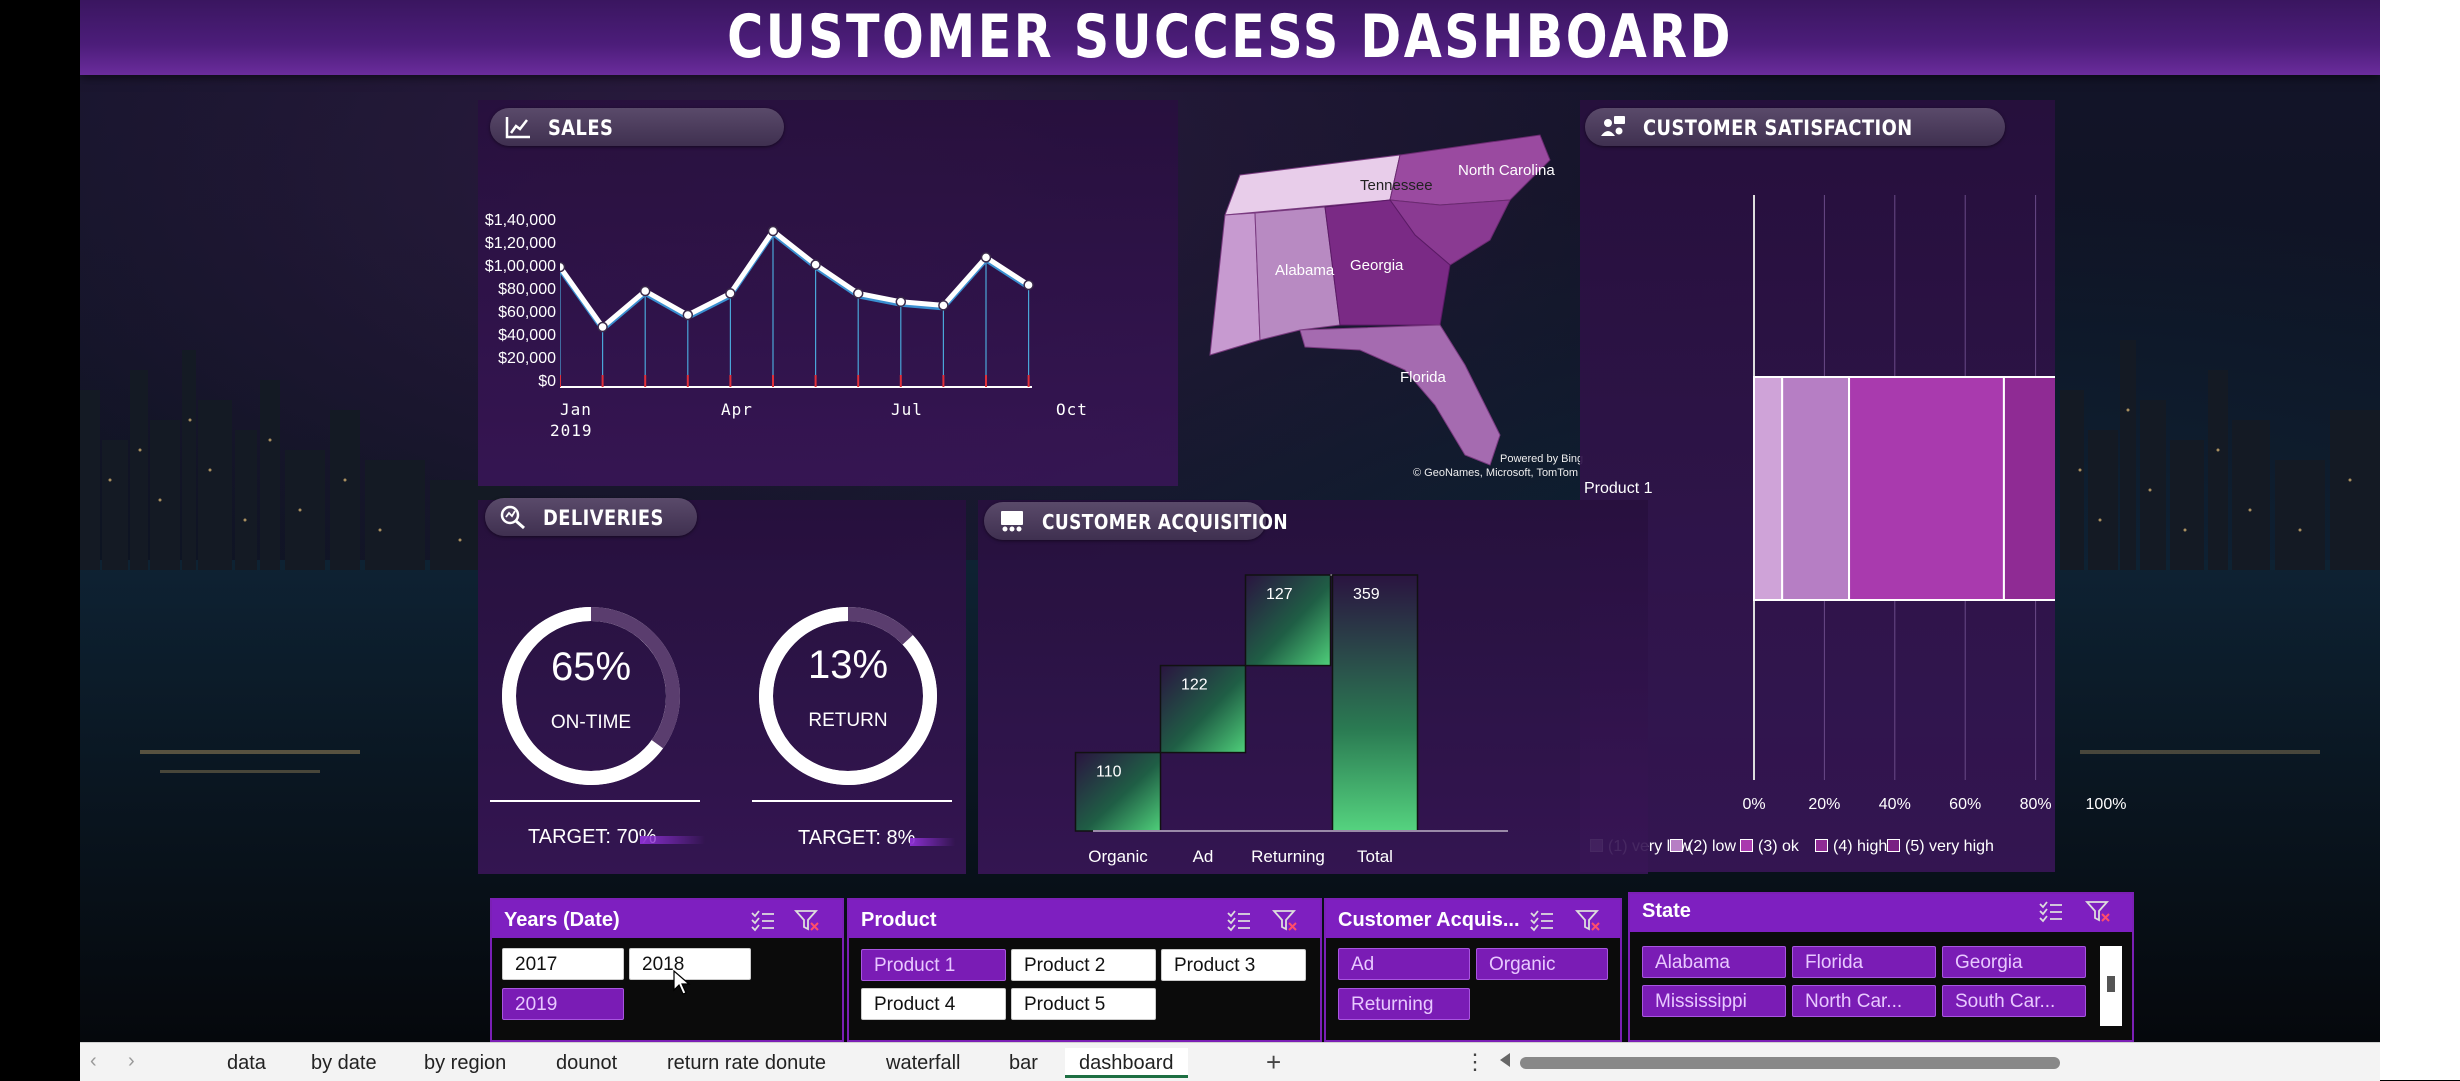  I want to click on map-state-mississippi, so click(1235, 284).